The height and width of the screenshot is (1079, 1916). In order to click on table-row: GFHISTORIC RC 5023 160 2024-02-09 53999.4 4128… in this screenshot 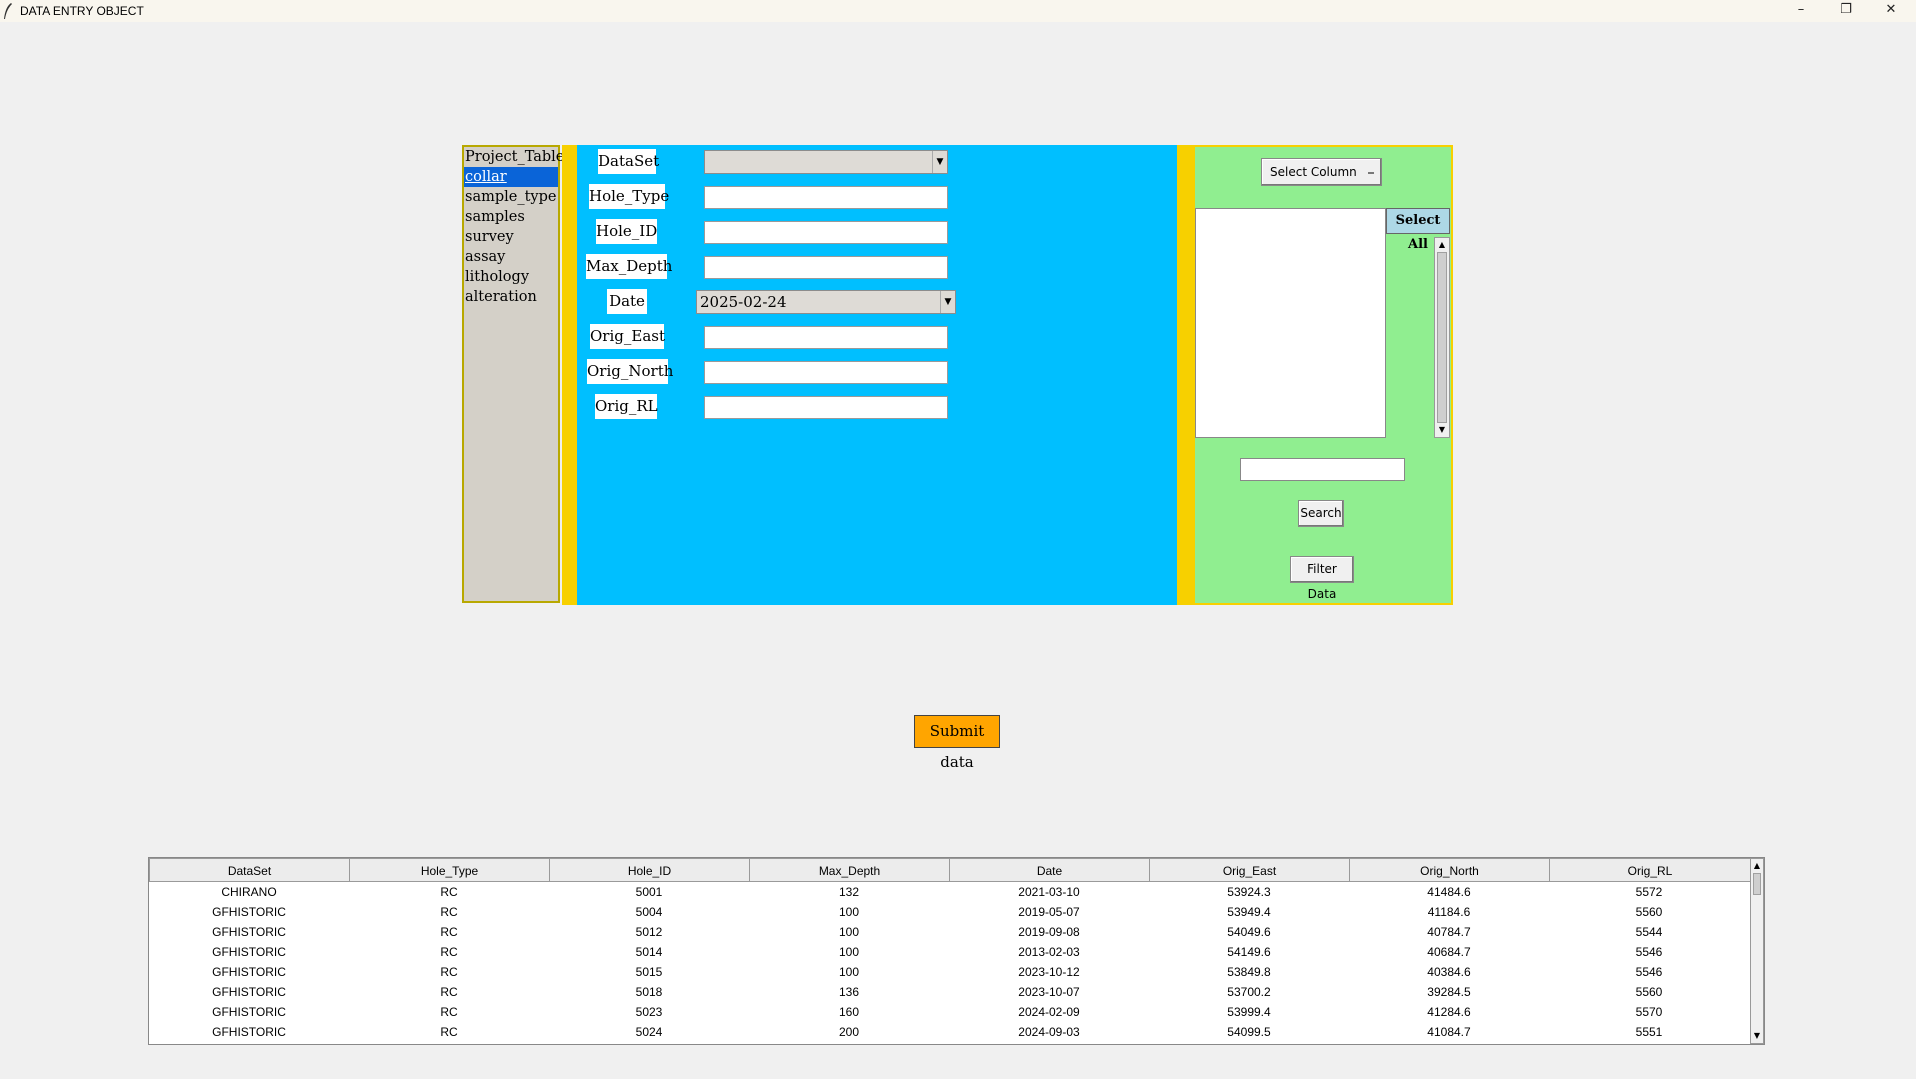, I will do `click(950, 1012)`.